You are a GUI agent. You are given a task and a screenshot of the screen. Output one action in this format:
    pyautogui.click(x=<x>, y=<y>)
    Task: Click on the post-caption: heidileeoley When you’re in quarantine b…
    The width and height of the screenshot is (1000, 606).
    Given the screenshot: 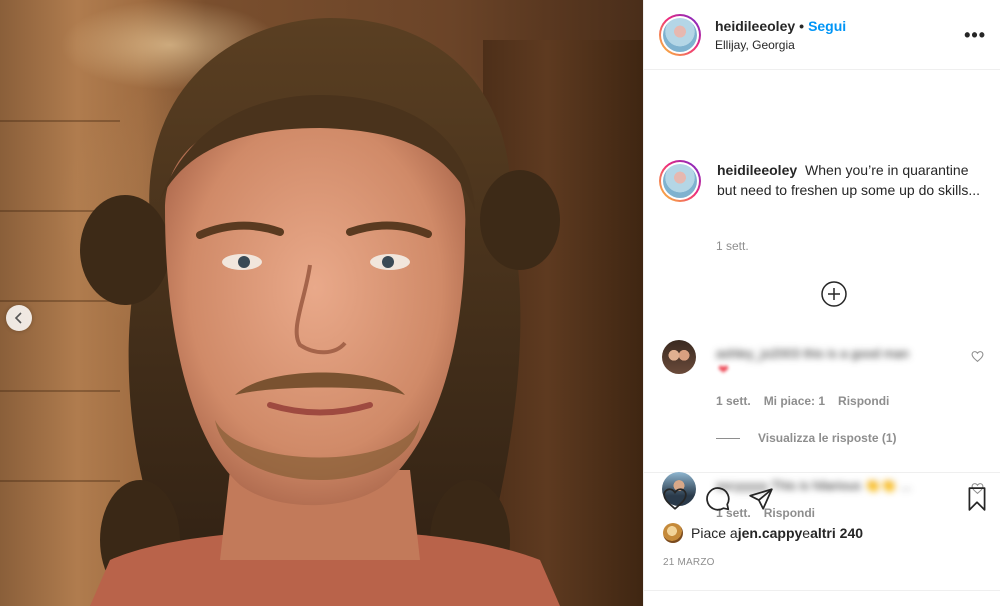 What is the action you would take?
    pyautogui.click(x=824, y=181)
    